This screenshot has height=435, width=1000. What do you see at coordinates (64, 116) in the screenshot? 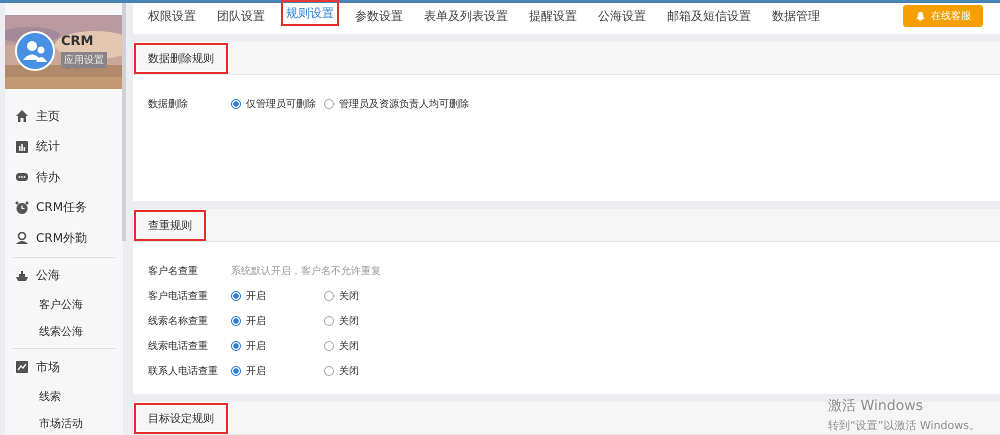
I see `nav-item: 主页` at bounding box center [64, 116].